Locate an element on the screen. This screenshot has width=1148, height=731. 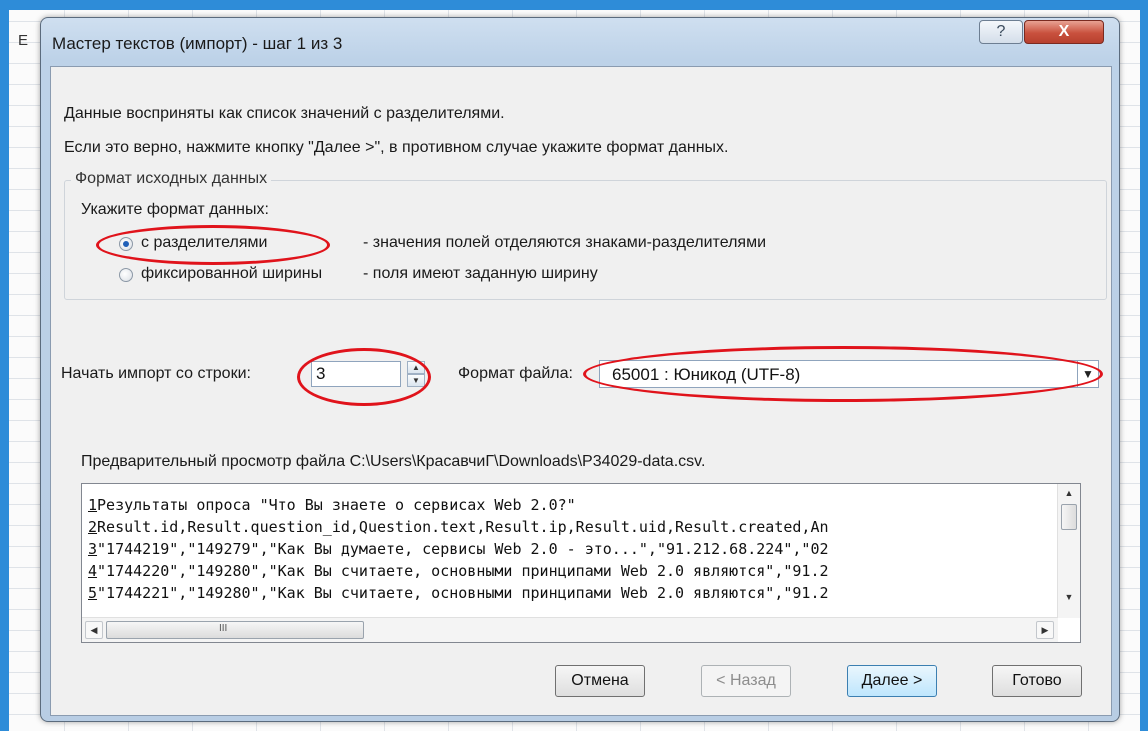
horizontal-scrollbar: ◀ III ▶ is located at coordinates (570, 629).